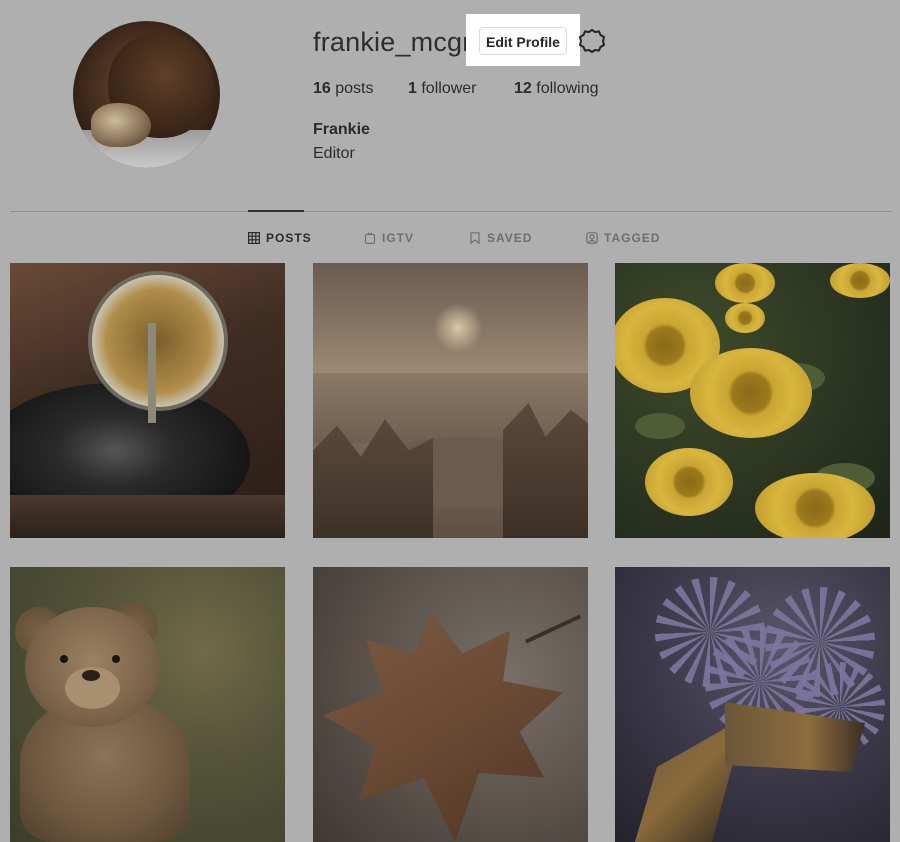  What do you see at coordinates (289, 238) in the screenshot?
I see `tab-posts-label: POSTS` at bounding box center [289, 238].